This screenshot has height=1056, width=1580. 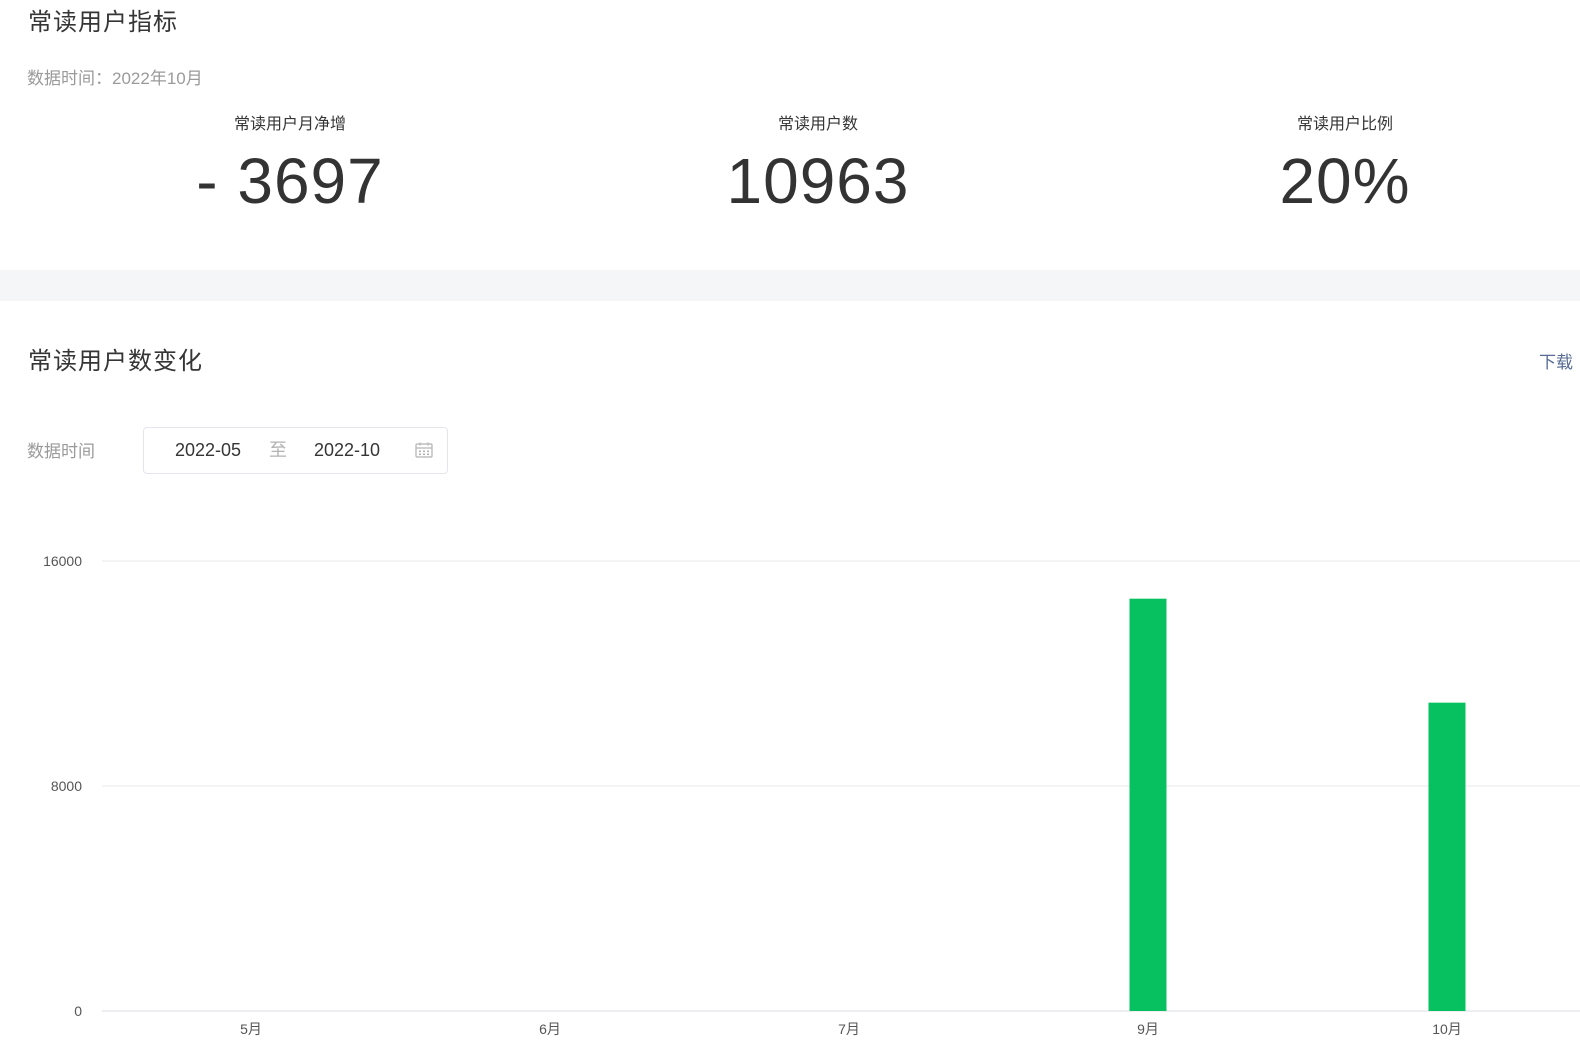 What do you see at coordinates (62, 561) in the screenshot?
I see `y-tick-label: 16000` at bounding box center [62, 561].